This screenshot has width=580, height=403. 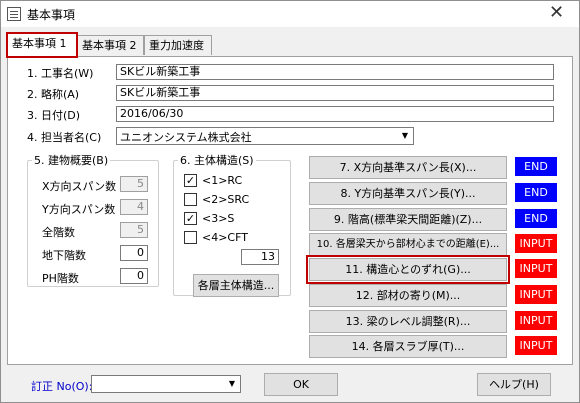 What do you see at coordinates (301, 384) in the screenshot?
I see `ok-button: OK` at bounding box center [301, 384].